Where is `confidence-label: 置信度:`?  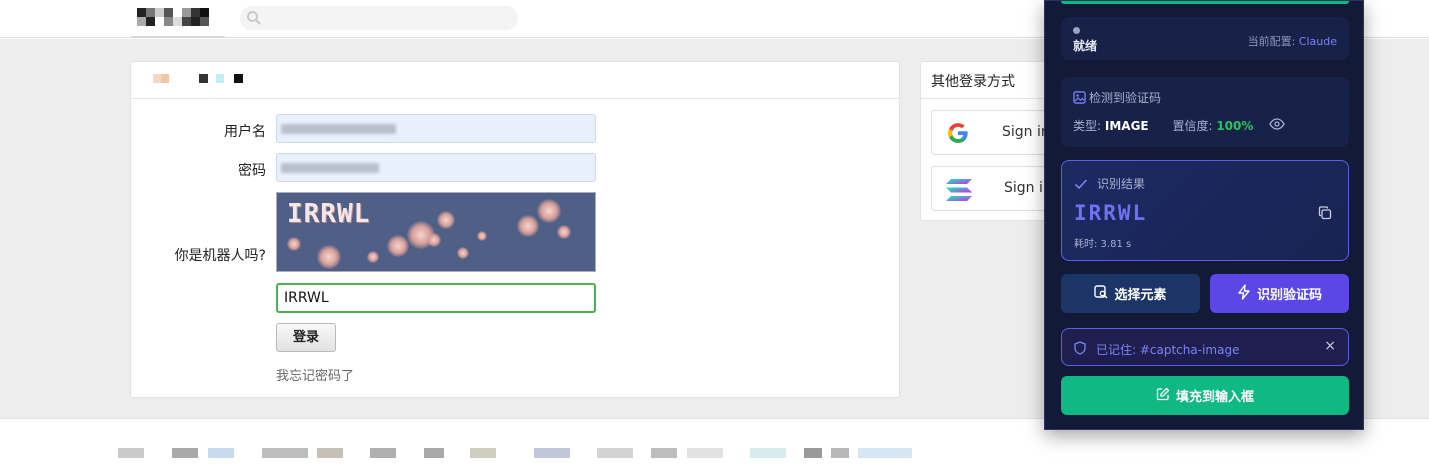 confidence-label: 置信度: is located at coordinates (1192, 126).